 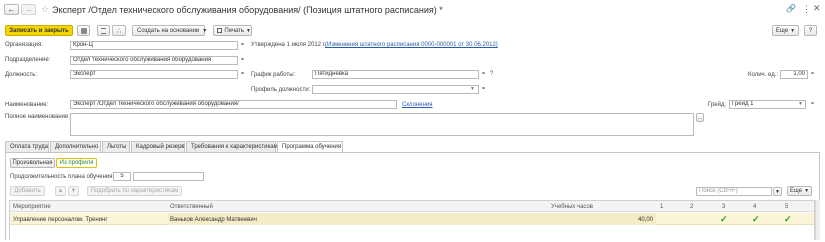 I want to click on attach-button: ∴, so click(x=119, y=30).